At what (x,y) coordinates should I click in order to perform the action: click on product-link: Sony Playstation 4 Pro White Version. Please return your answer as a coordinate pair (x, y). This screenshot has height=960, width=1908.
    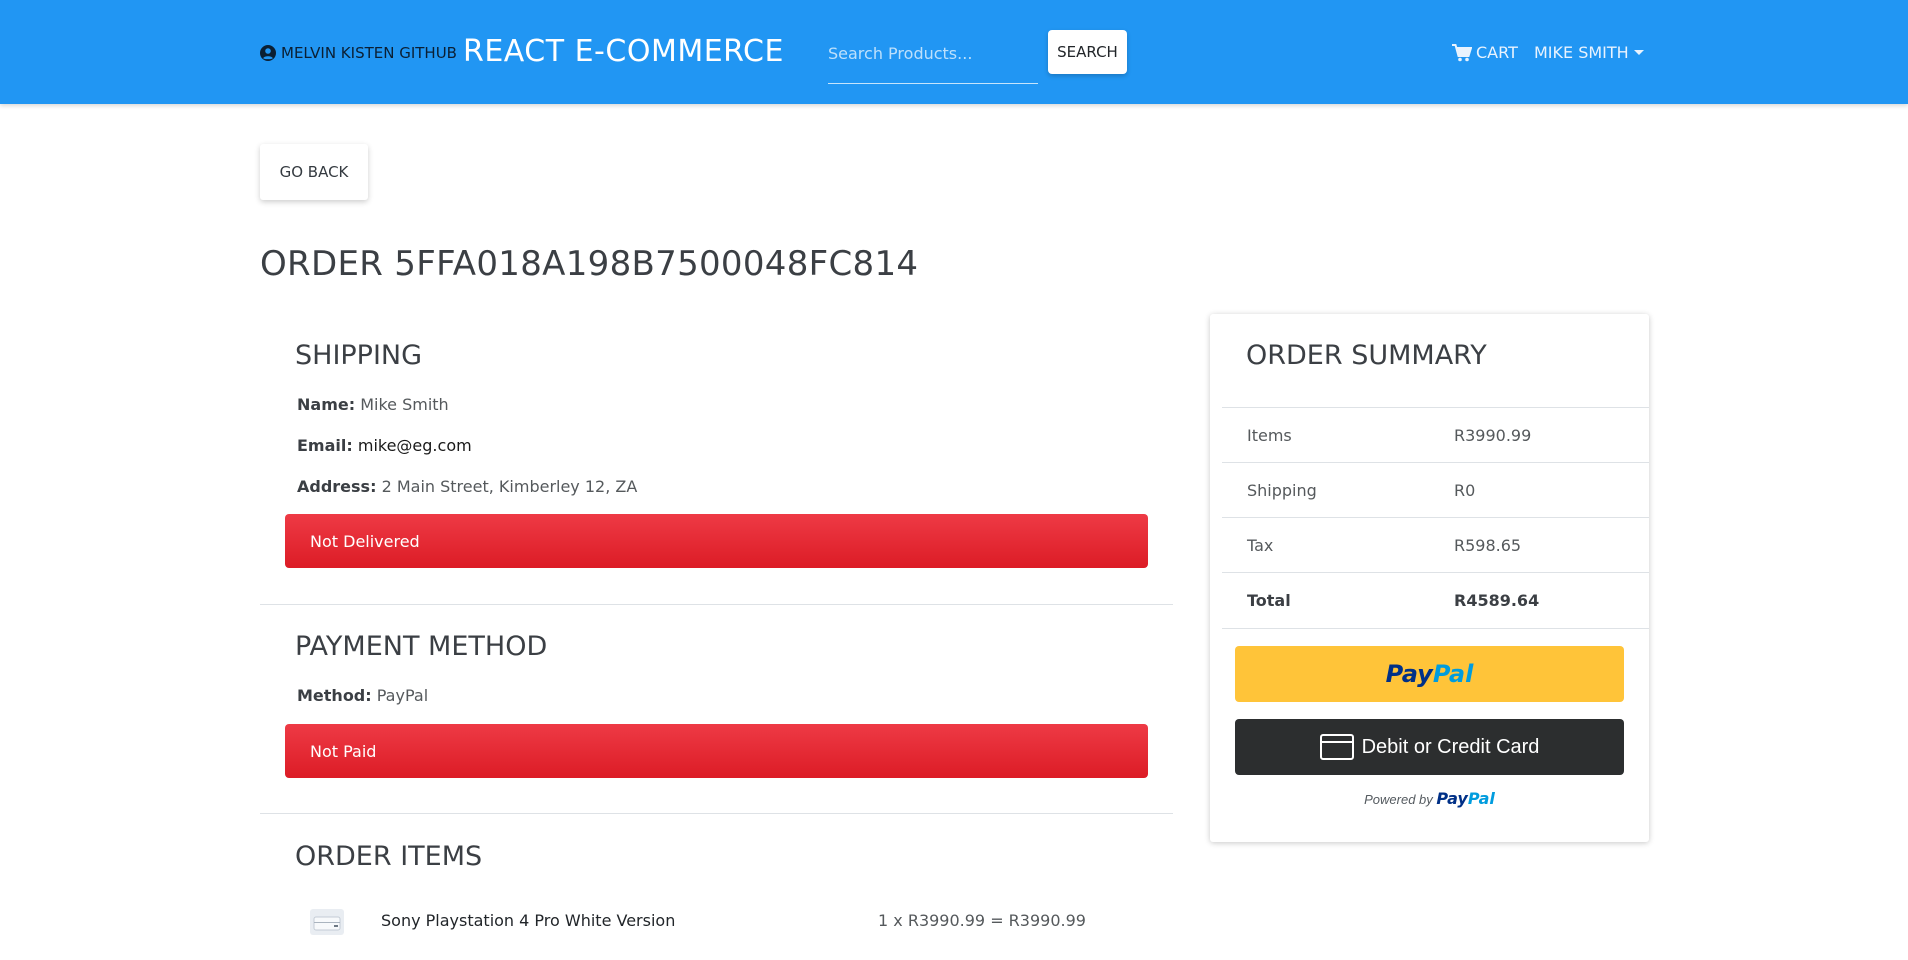
    Looking at the image, I should click on (528, 920).